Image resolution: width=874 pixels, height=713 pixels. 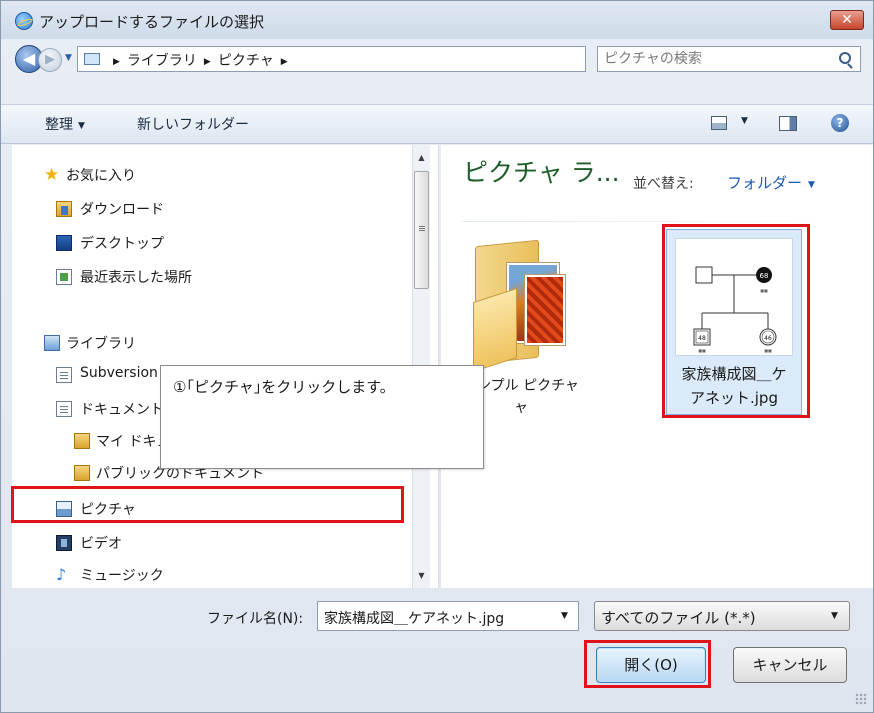 I want to click on arrange-by-label: 並べ替え:, so click(x=663, y=184).